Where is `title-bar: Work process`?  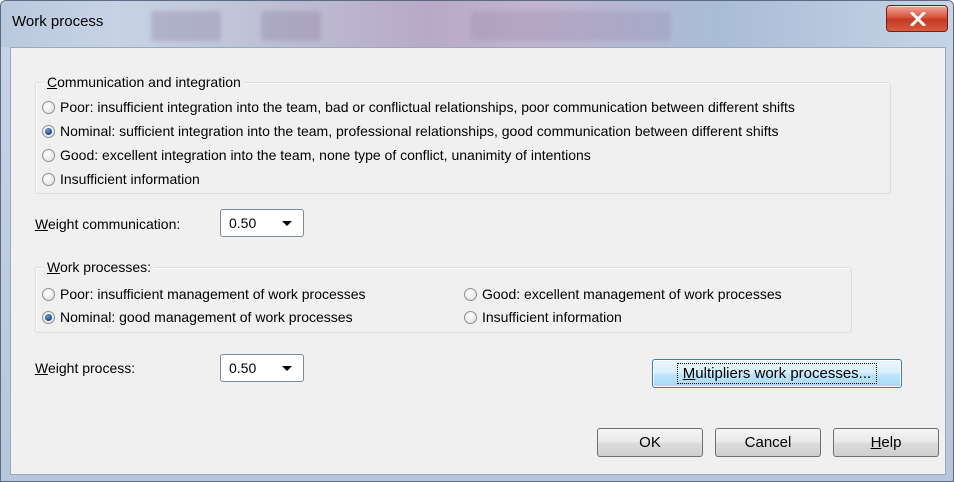 title-bar: Work process is located at coordinates (477, 24).